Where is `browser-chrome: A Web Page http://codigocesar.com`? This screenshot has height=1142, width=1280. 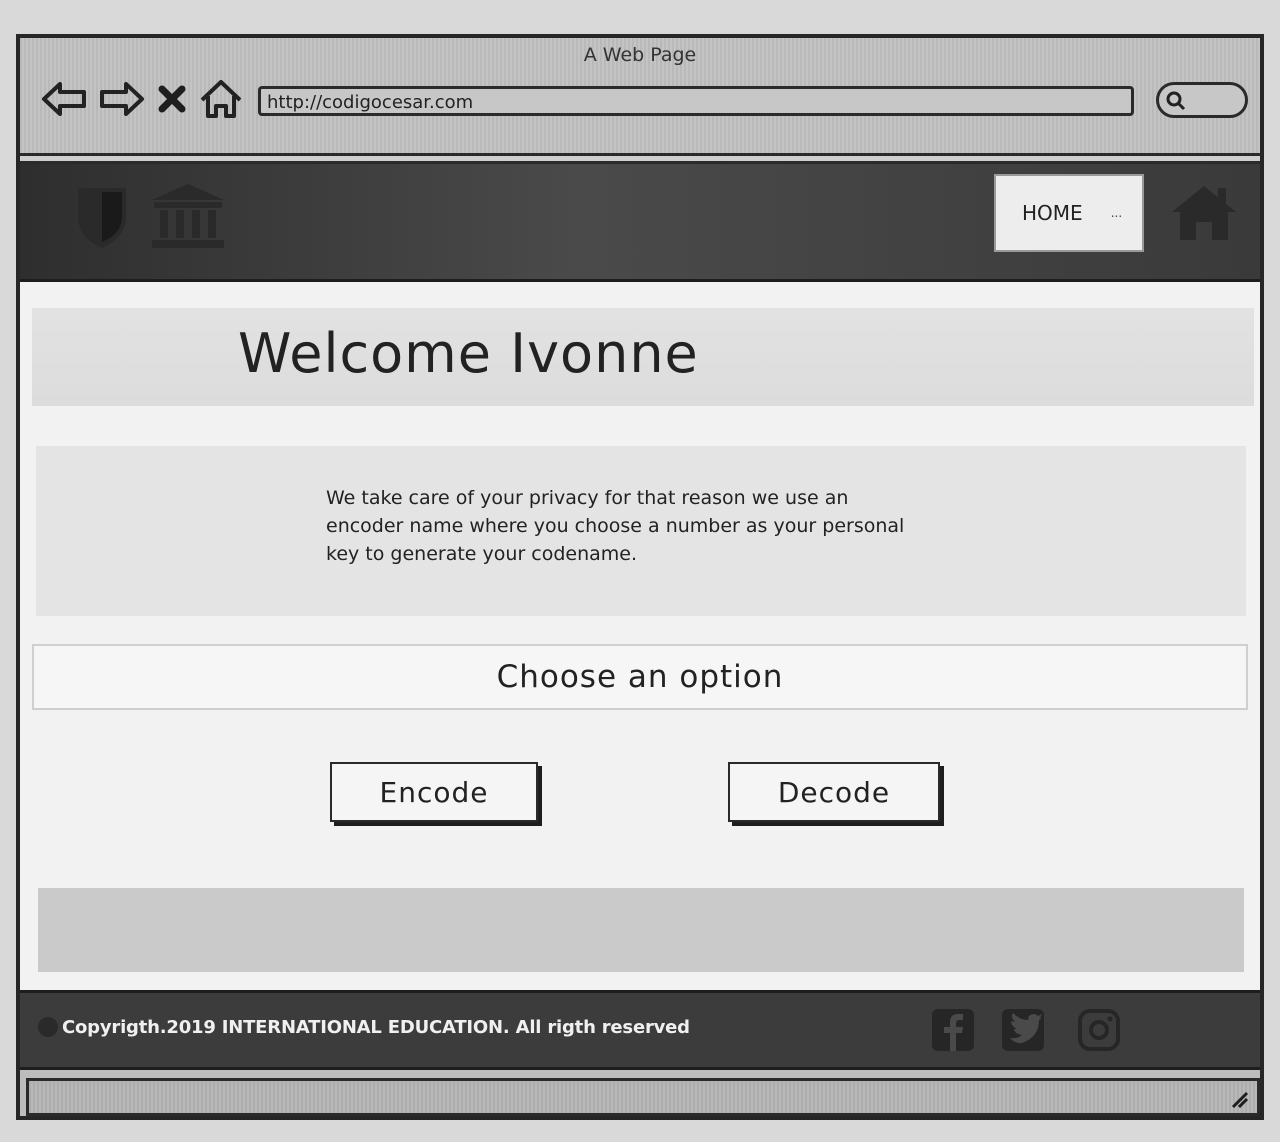 browser-chrome: A Web Page http://codigocesar.com is located at coordinates (640, 97).